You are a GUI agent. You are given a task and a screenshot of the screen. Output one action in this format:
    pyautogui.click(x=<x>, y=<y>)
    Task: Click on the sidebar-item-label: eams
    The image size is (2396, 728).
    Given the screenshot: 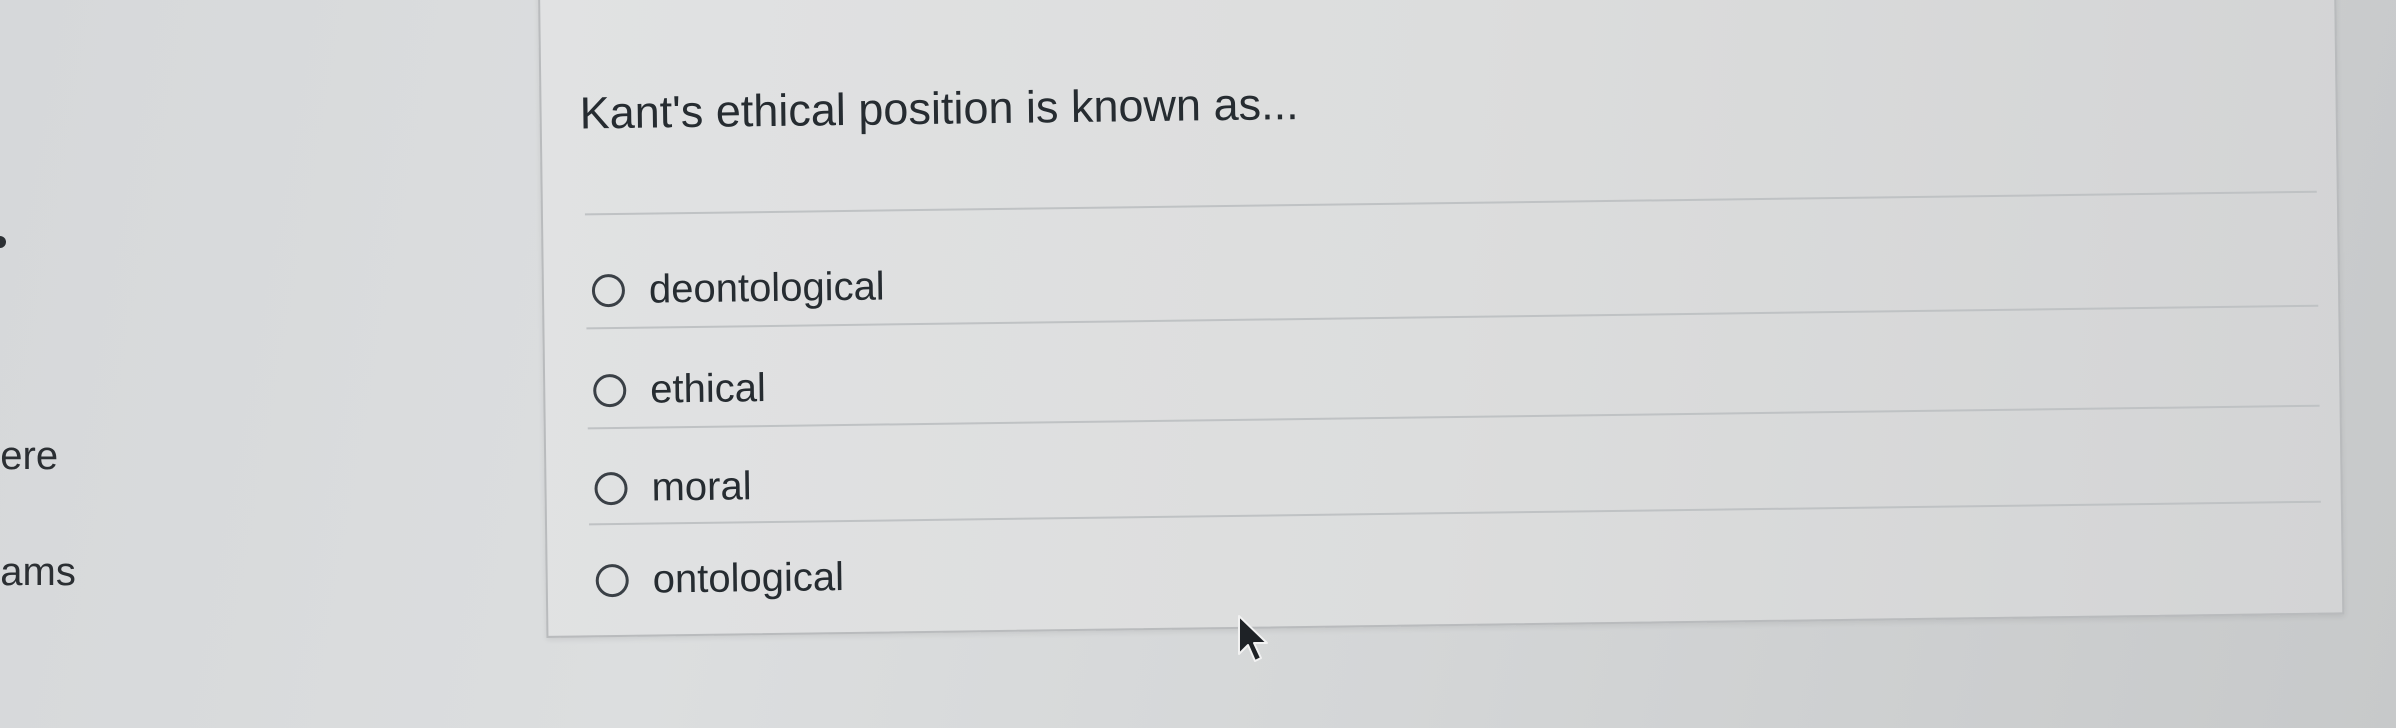 What is the action you would take?
    pyautogui.click(x=38, y=572)
    